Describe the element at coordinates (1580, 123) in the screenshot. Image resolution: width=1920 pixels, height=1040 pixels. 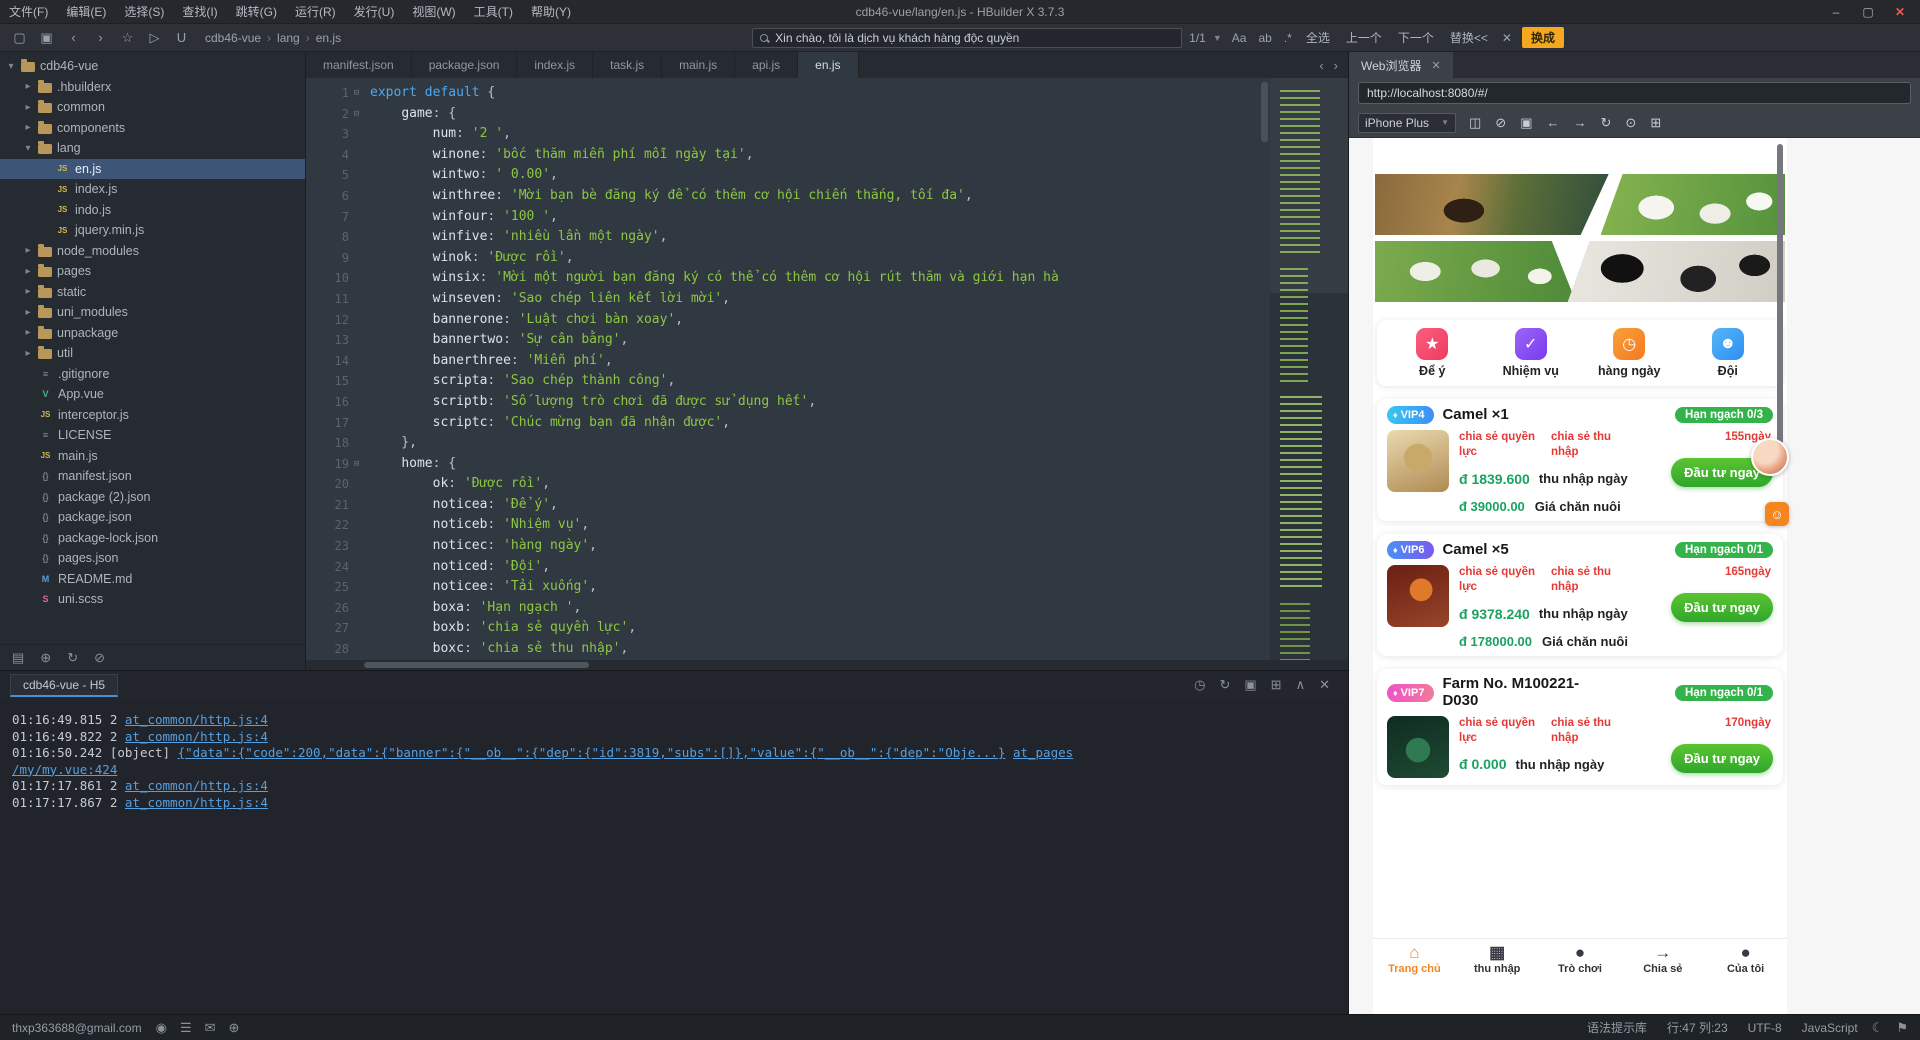
I see `page-forward-icon: →` at that location.